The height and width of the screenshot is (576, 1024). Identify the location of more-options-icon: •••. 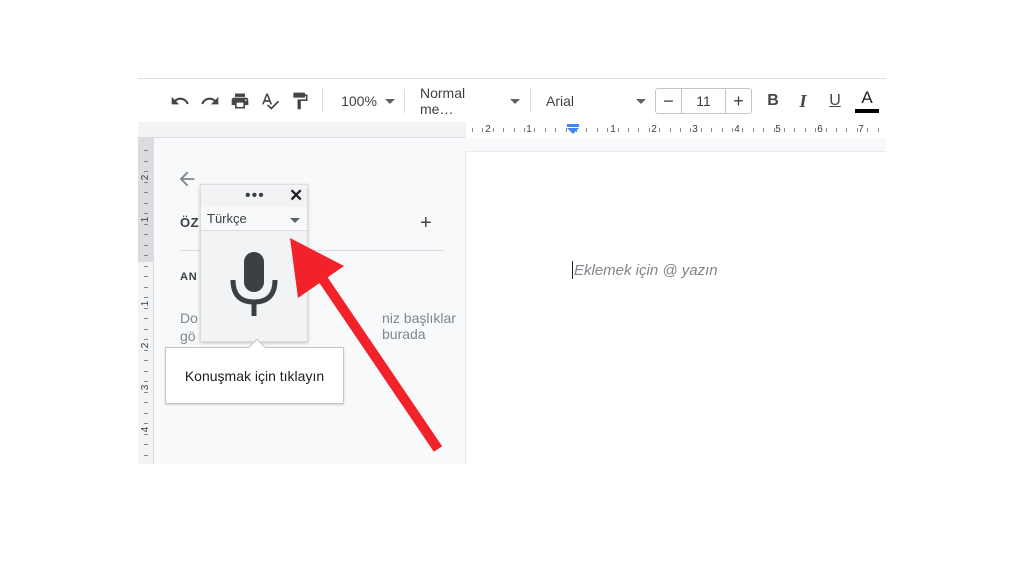
(255, 196).